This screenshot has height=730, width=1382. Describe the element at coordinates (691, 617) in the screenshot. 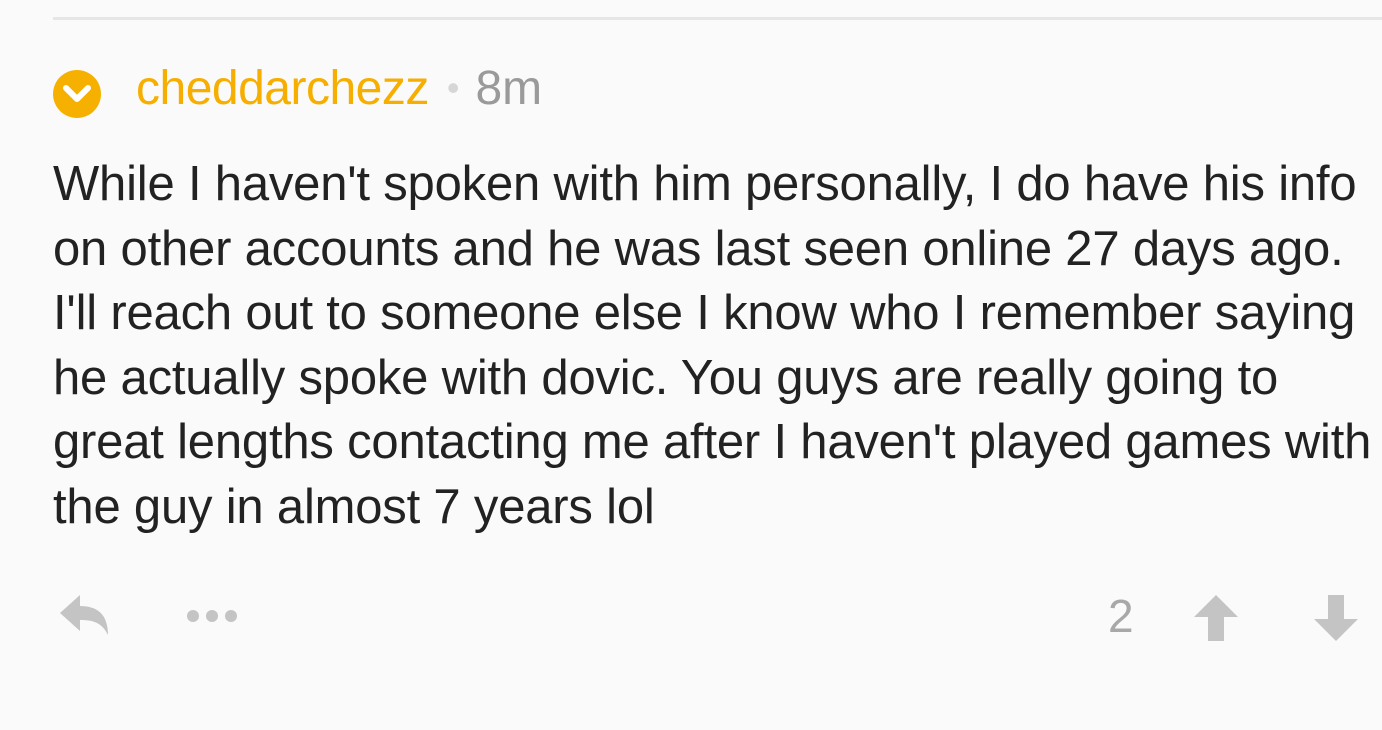

I see `comment-actions: 2` at that location.